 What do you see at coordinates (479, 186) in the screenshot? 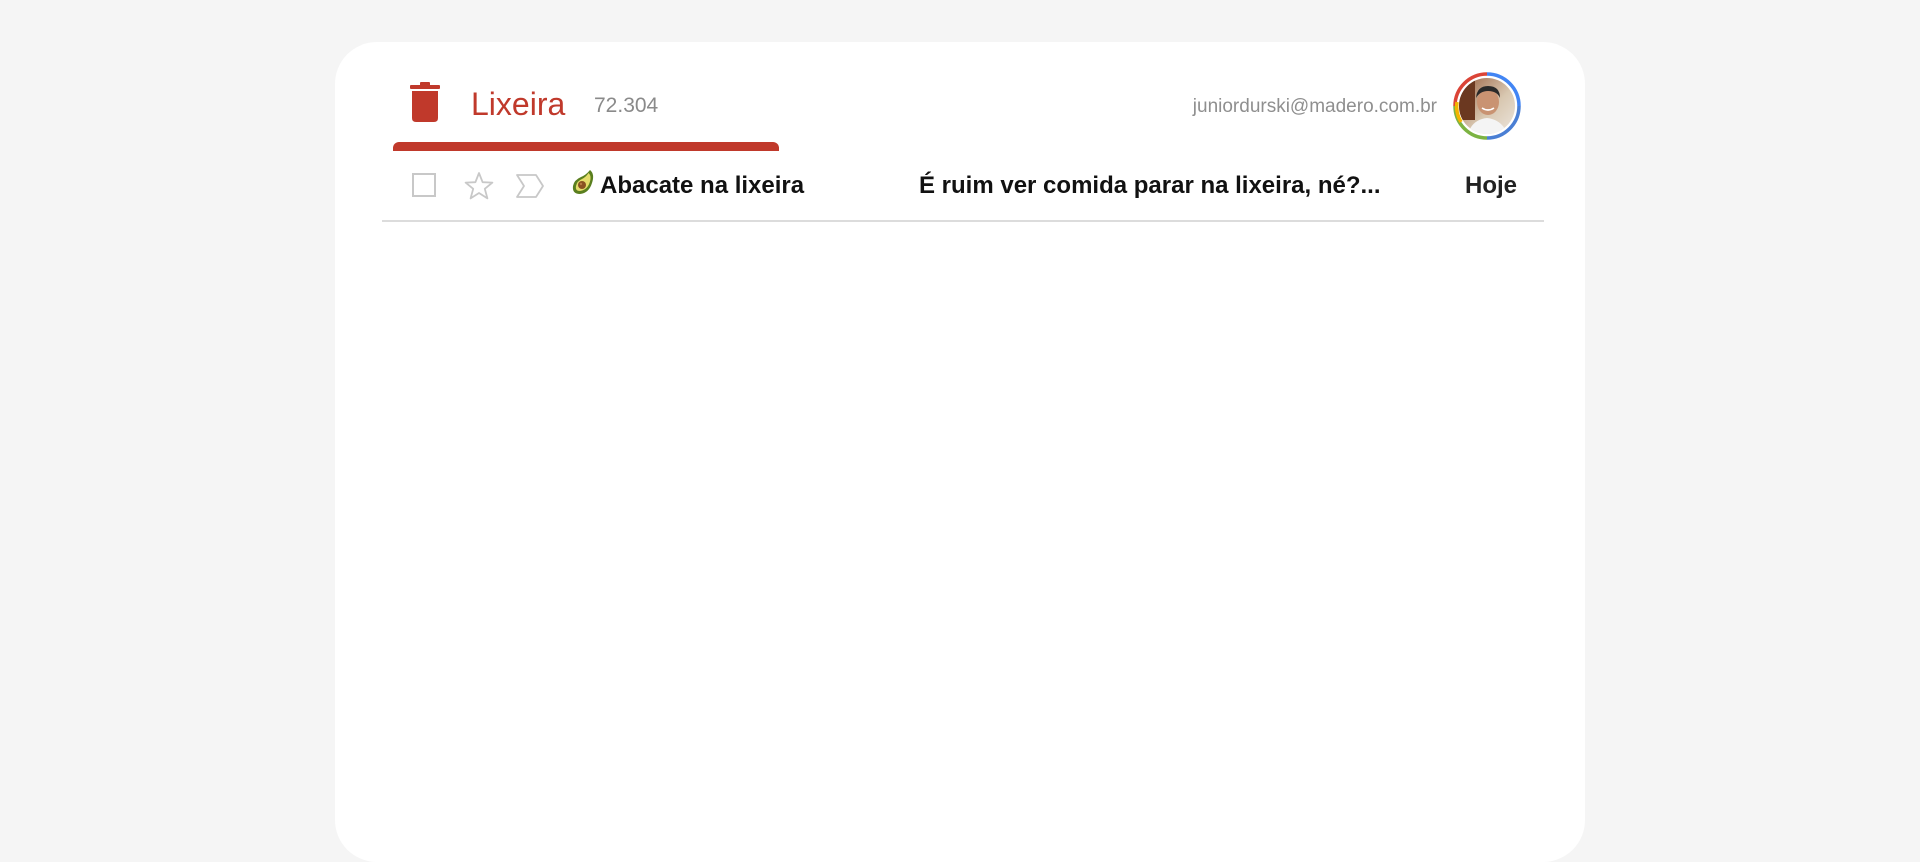
I see `star-icon` at bounding box center [479, 186].